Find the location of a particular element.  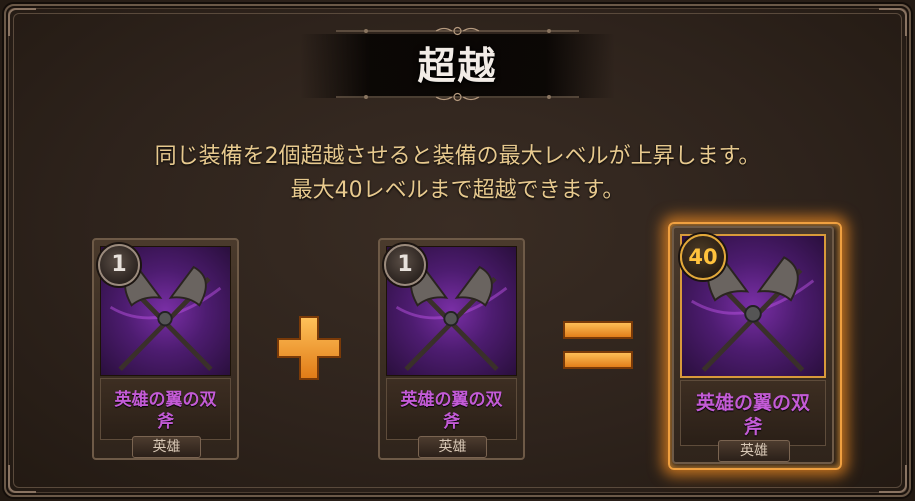

title-ornament-bottom is located at coordinates (457, 97).